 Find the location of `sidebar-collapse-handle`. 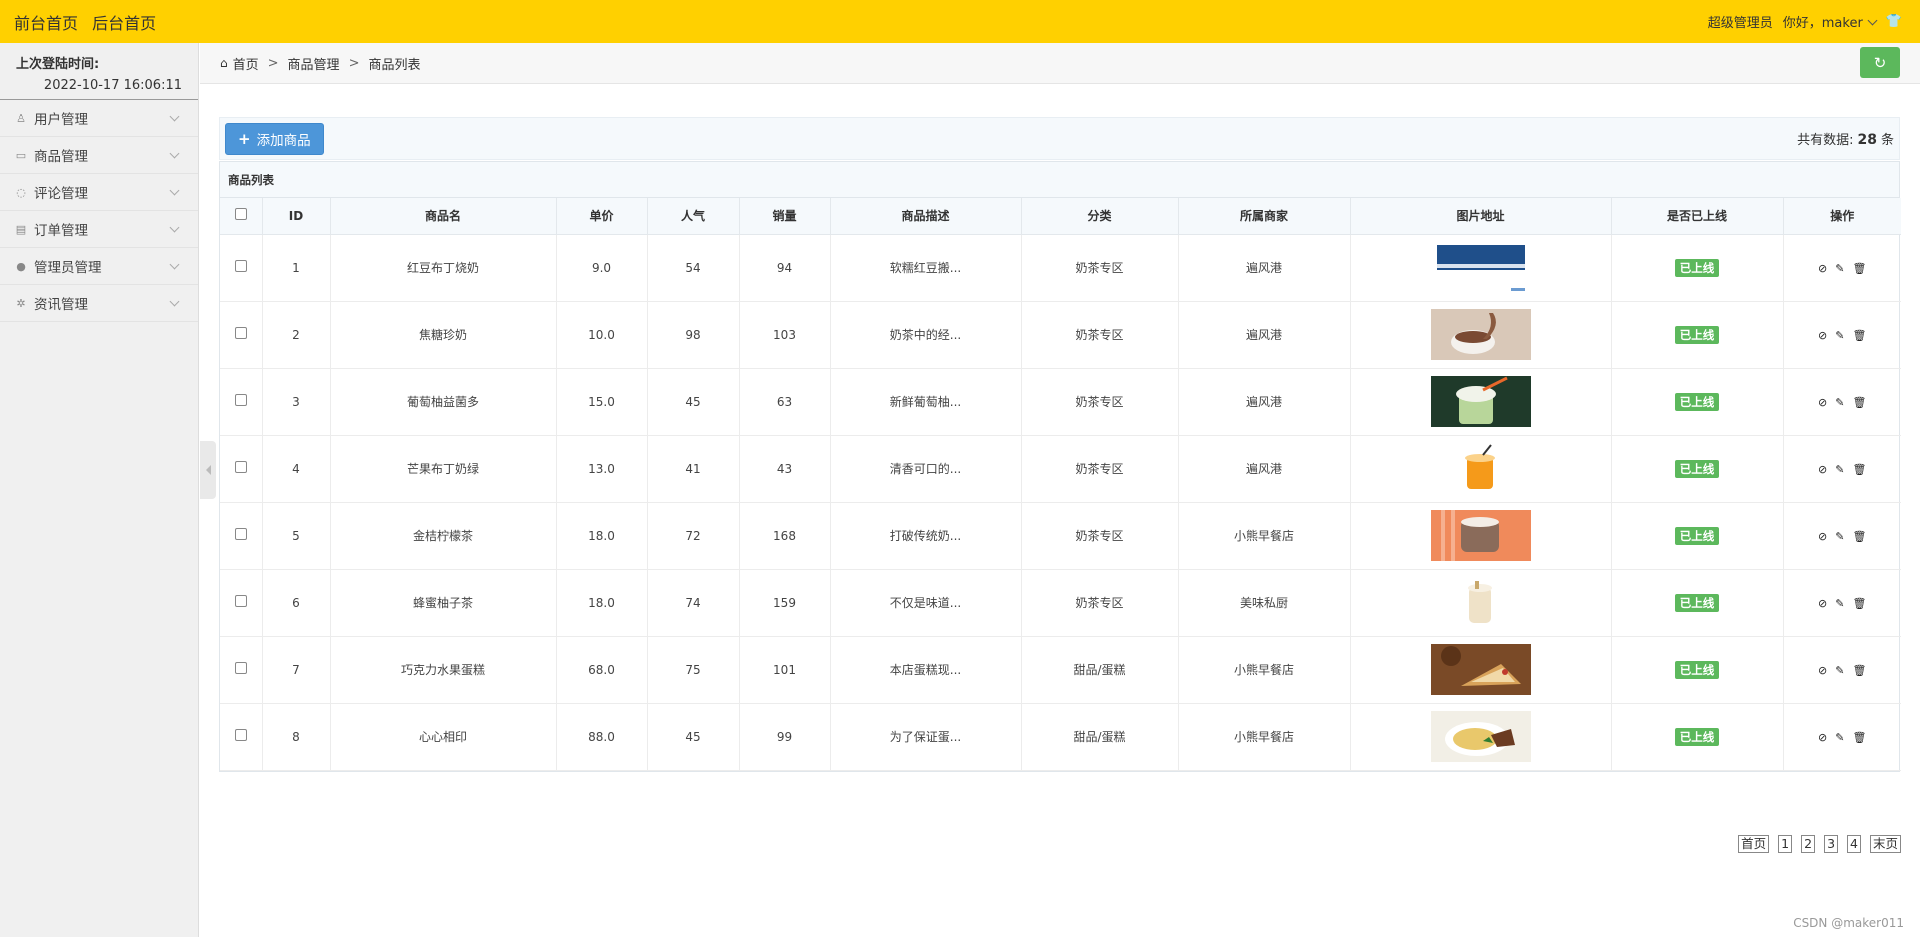

sidebar-collapse-handle is located at coordinates (208, 470).